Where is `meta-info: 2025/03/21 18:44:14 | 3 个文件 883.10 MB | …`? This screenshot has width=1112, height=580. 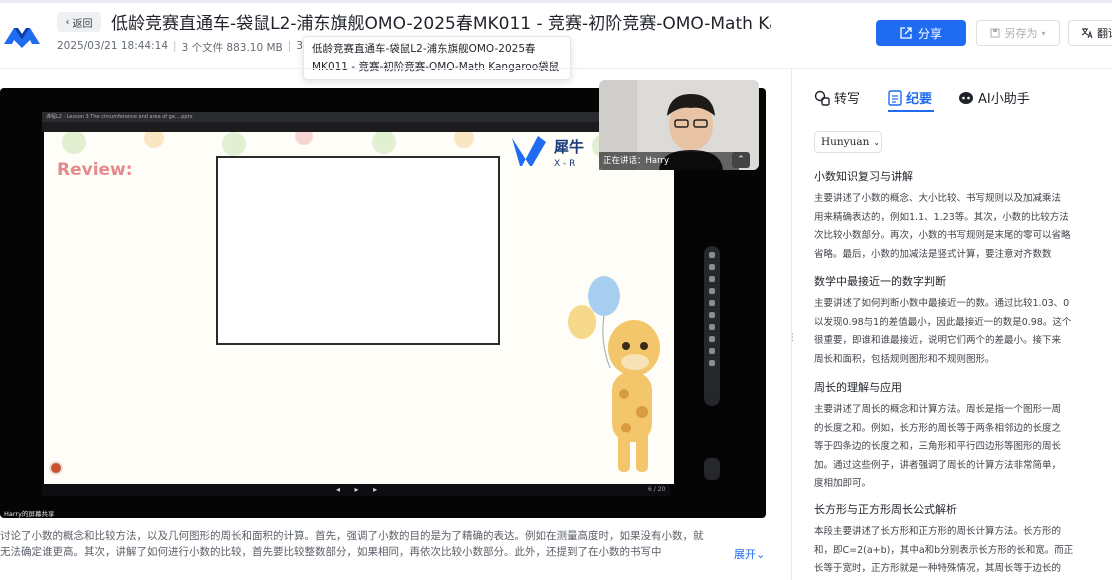 meta-info: 2025/03/21 18:44:14 | 3 个文件 883.10 MB | … is located at coordinates (180, 47).